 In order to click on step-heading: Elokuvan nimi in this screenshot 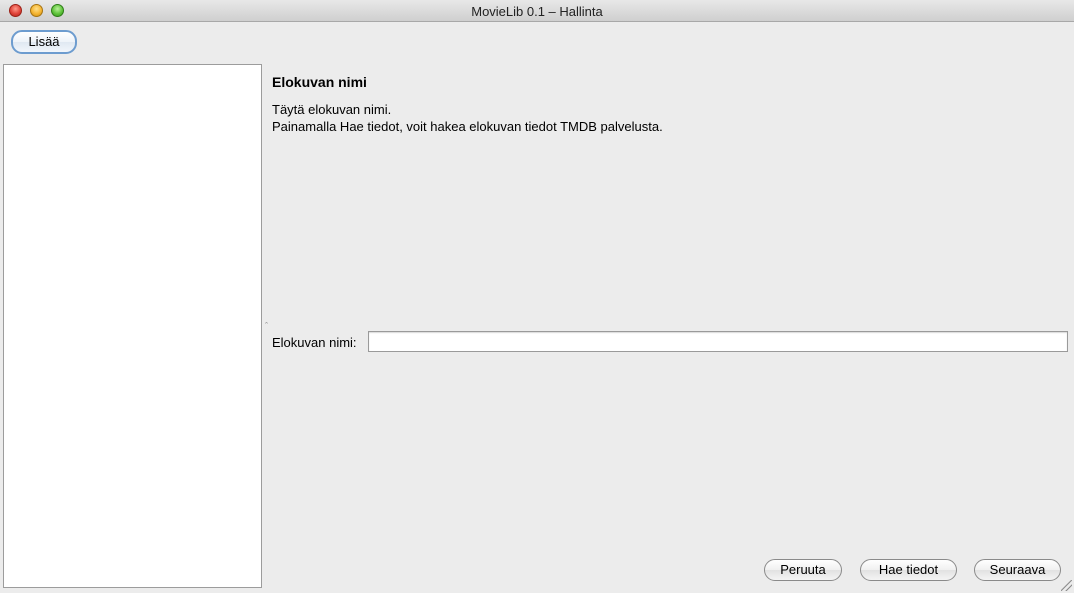, I will do `click(319, 82)`.